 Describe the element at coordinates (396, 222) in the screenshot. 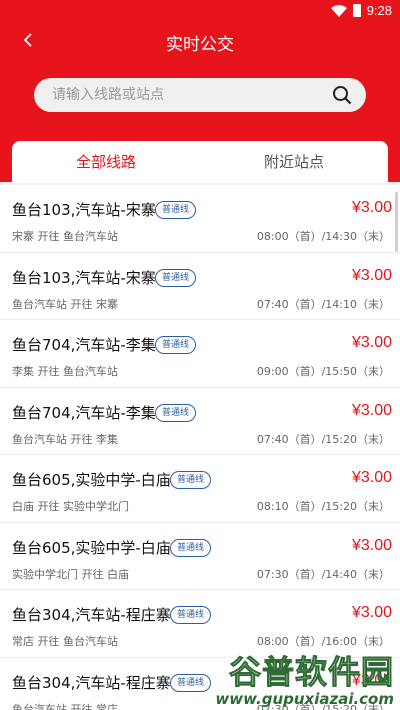

I see `scrollbar` at that location.